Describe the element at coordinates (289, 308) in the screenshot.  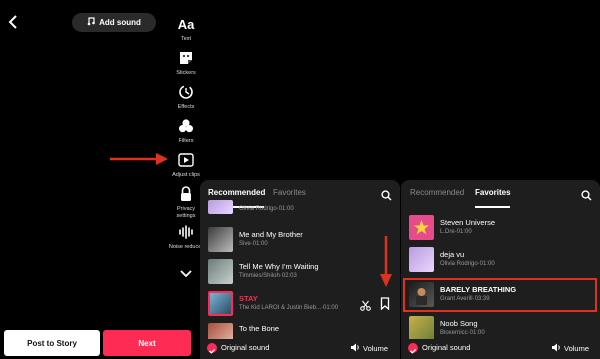
I see `sound-subtitle: The Kid LAROI & Justin Bieb...·01:00` at that location.